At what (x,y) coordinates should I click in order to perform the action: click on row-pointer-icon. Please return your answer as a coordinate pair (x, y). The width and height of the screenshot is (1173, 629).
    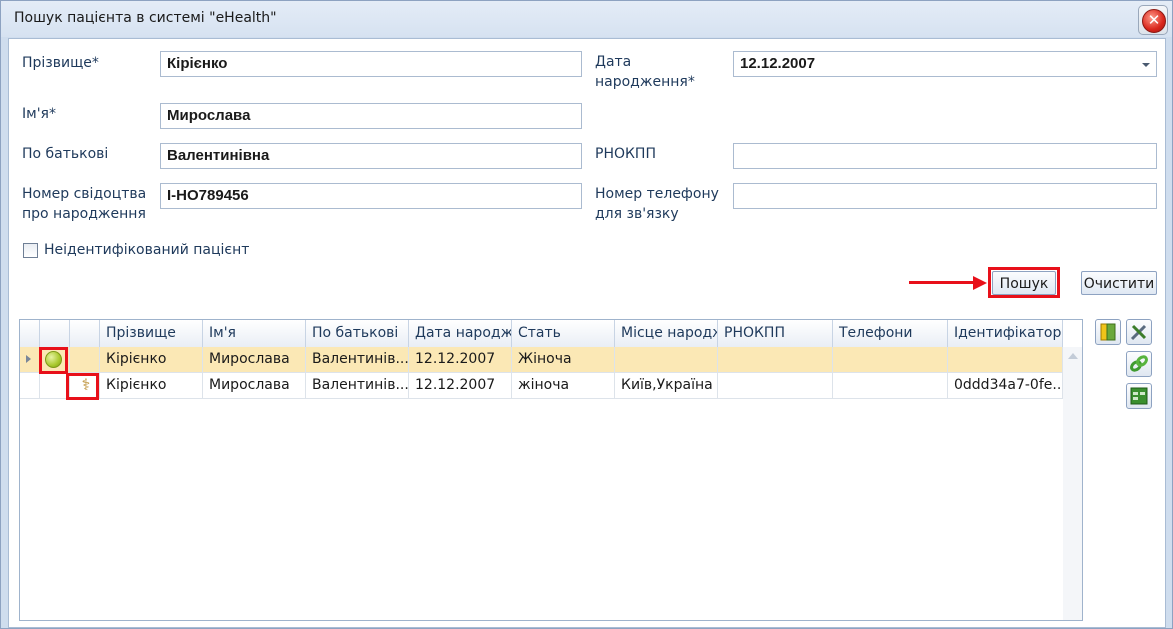
    Looking at the image, I should click on (28, 359).